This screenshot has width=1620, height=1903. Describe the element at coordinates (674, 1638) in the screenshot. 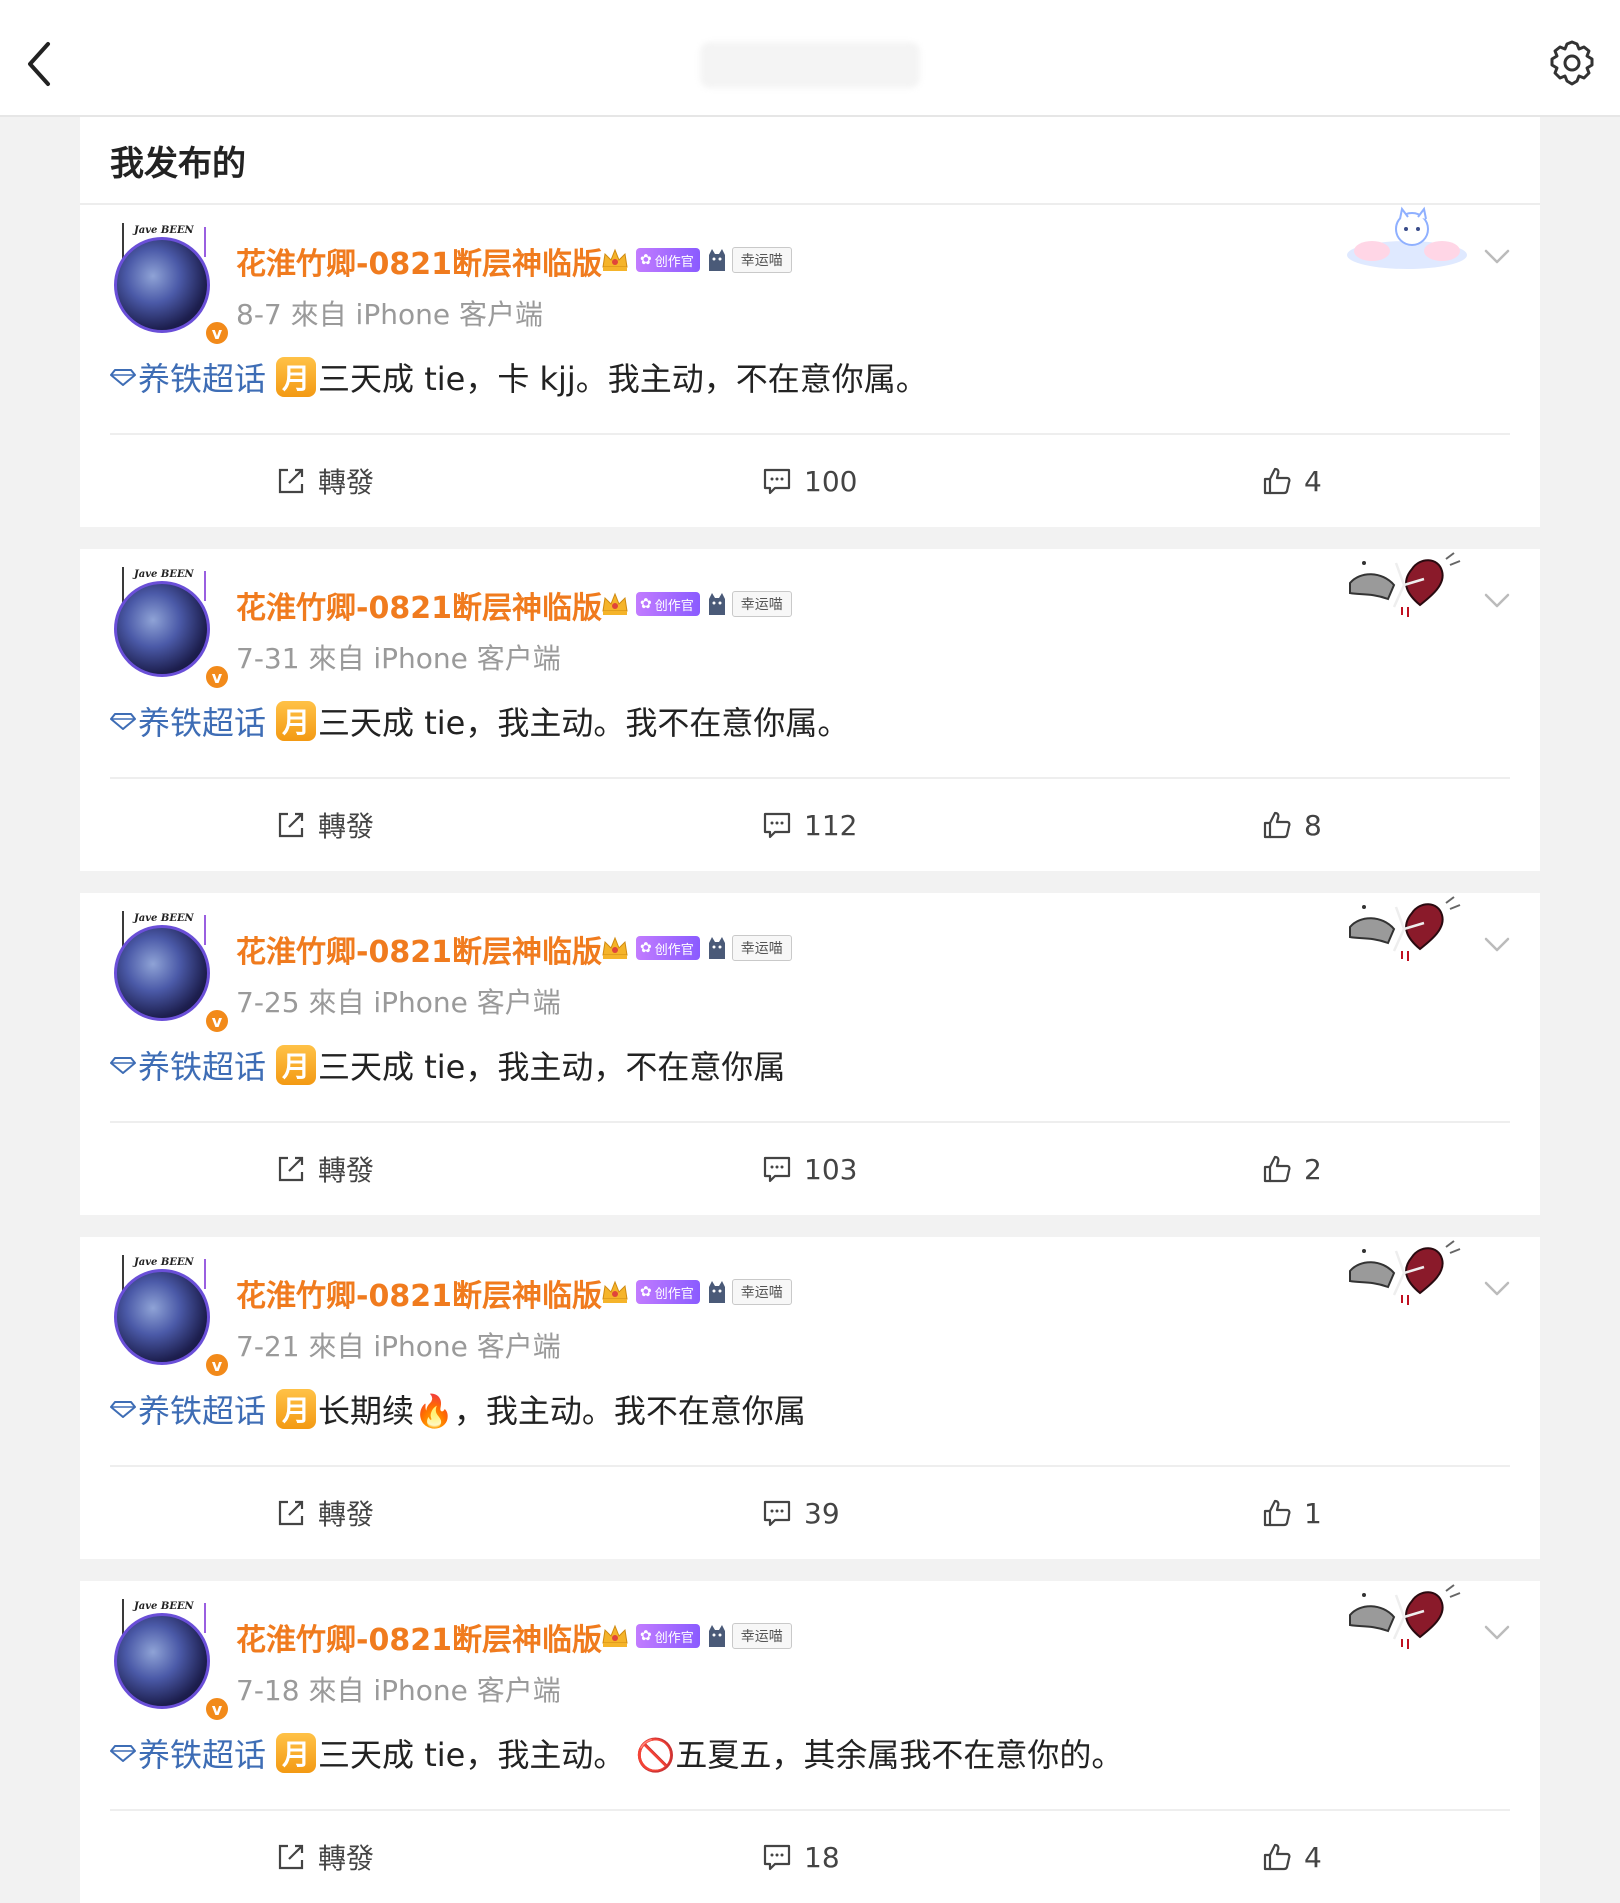

I see `creator-badge-label: 创作官` at that location.